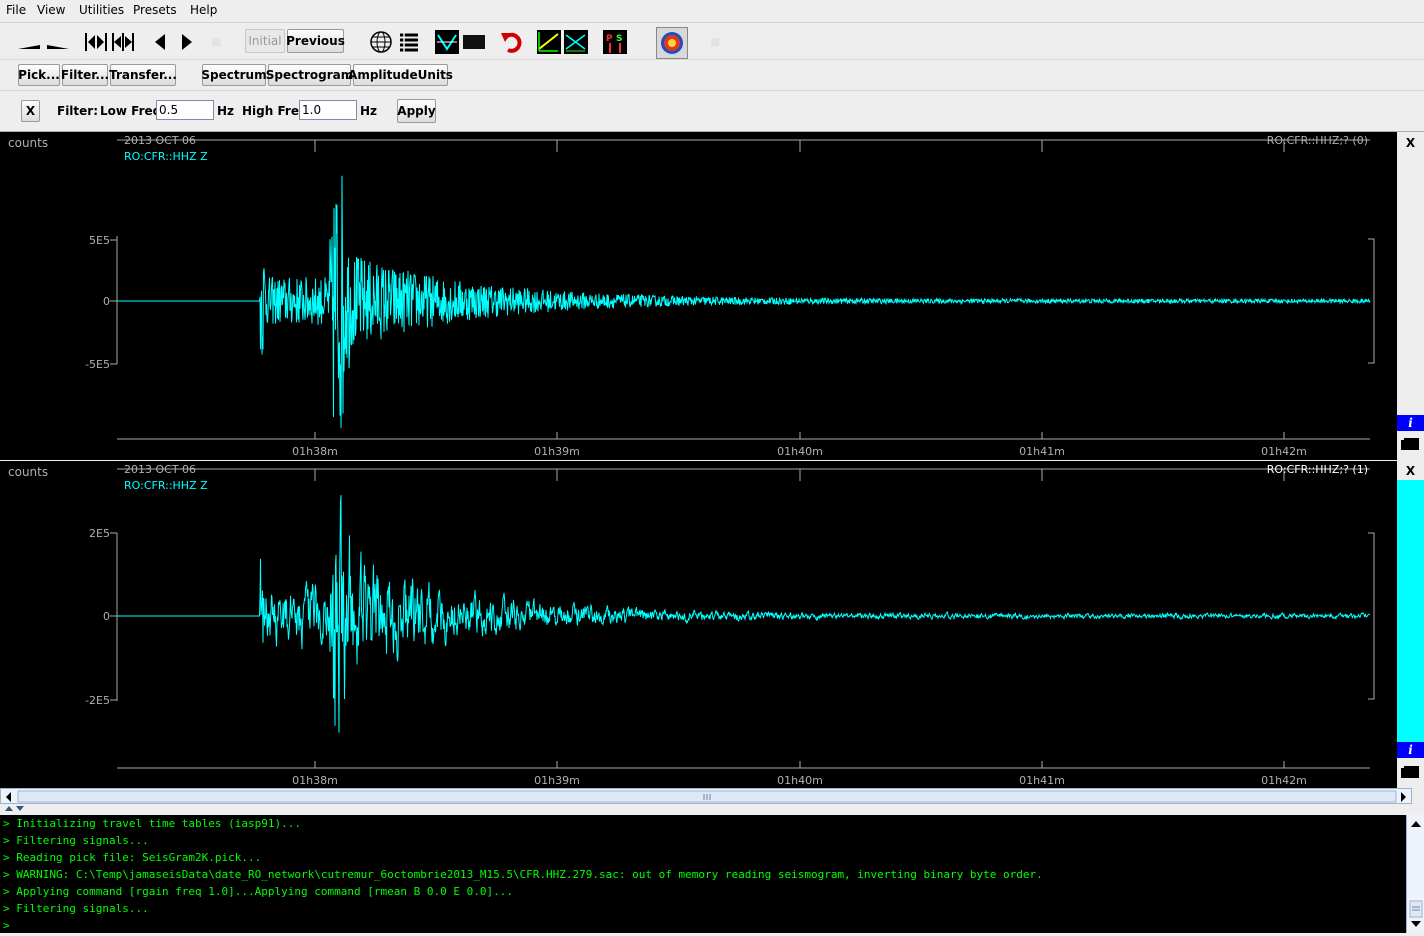 The width and height of the screenshot is (1424, 936). Describe the element at coordinates (51, 10) in the screenshot. I see `menu-view: View` at that location.